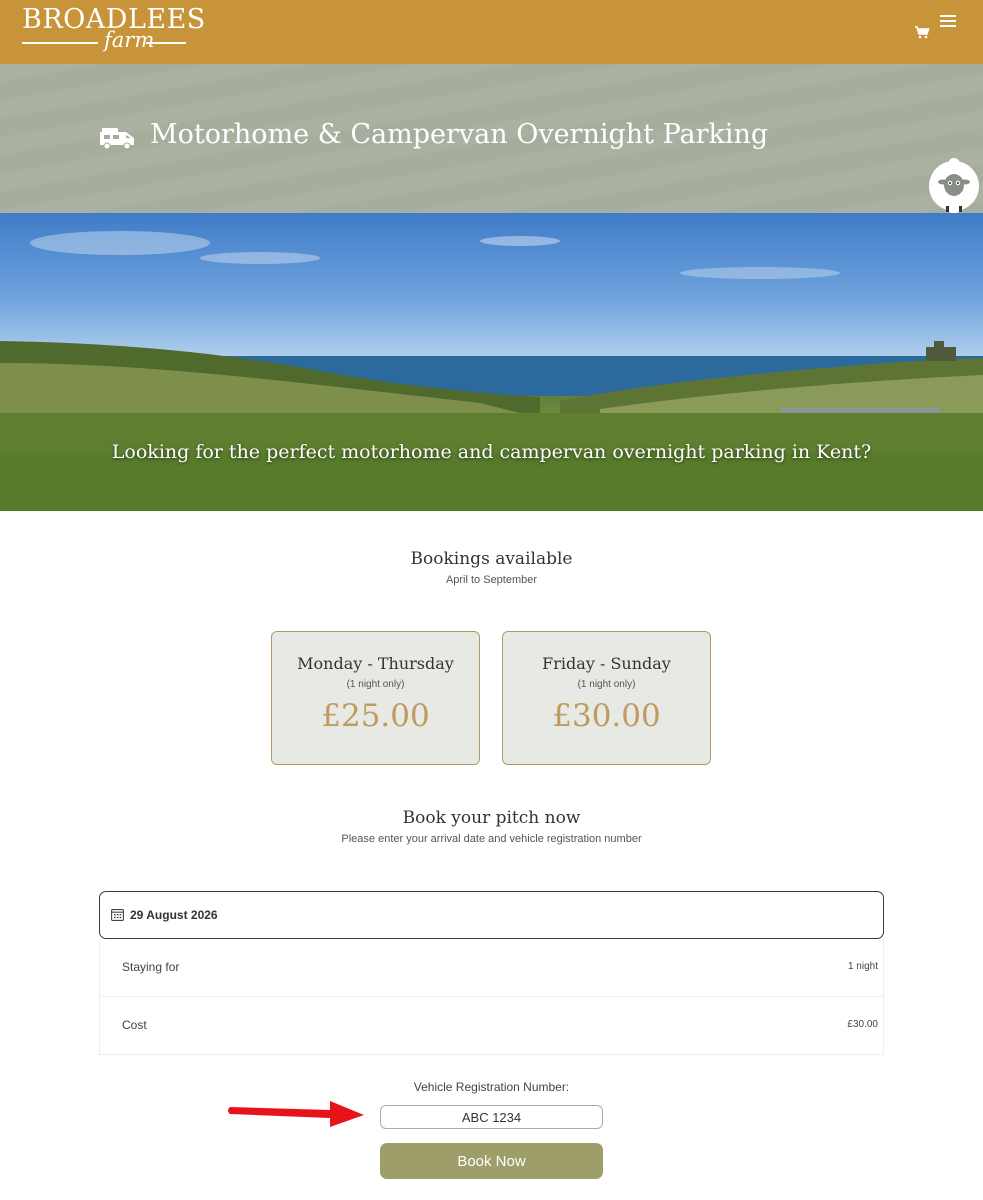  What do you see at coordinates (491, 1026) in the screenshot?
I see `cost-row: Cost £30.00` at bounding box center [491, 1026].